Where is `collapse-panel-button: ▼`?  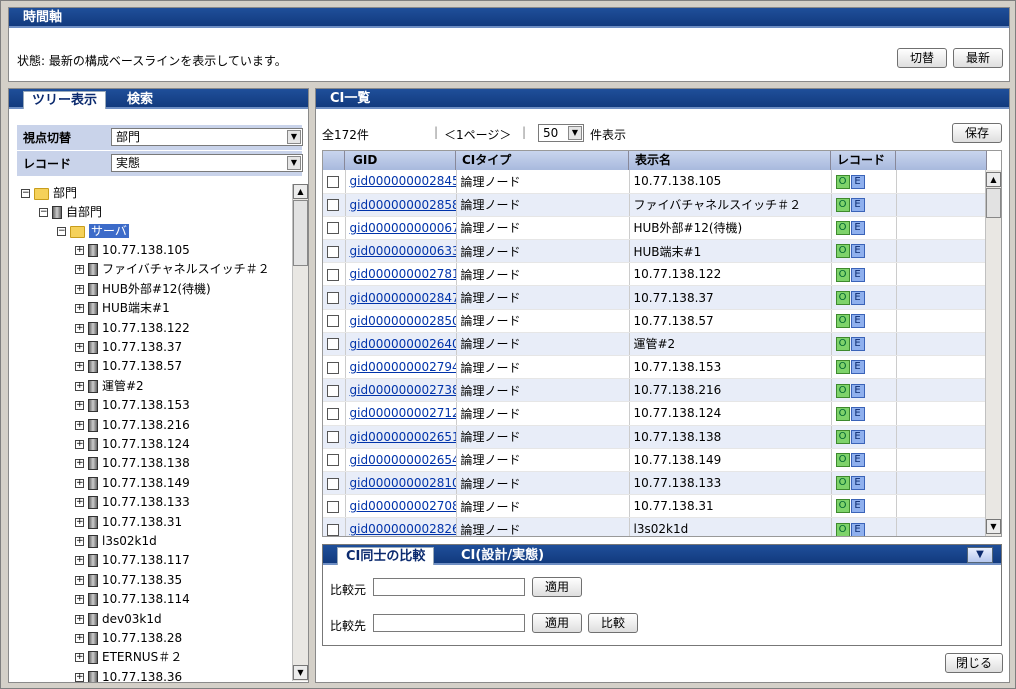
collapse-panel-button: ▼ is located at coordinates (980, 555).